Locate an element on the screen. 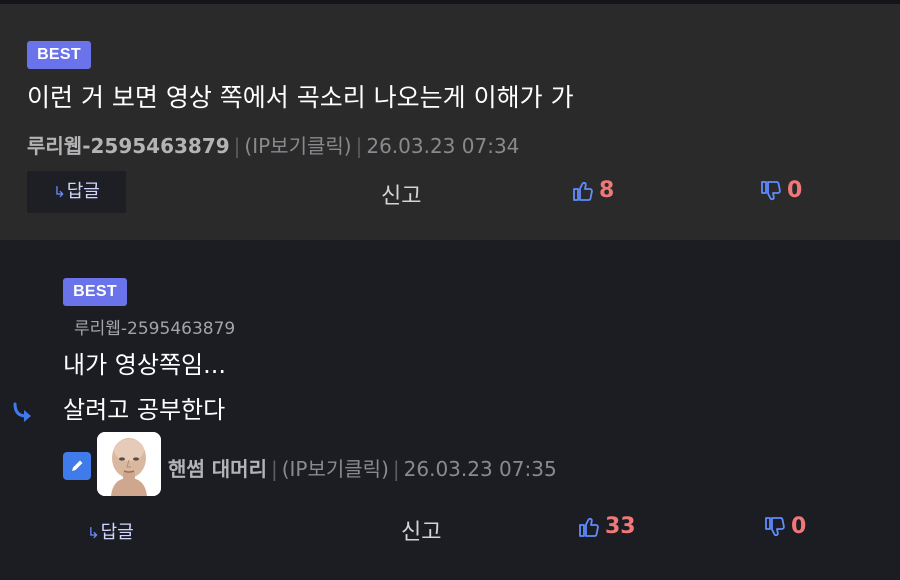 The width and height of the screenshot is (900, 580). upvote-button: 8 is located at coordinates (592, 190).